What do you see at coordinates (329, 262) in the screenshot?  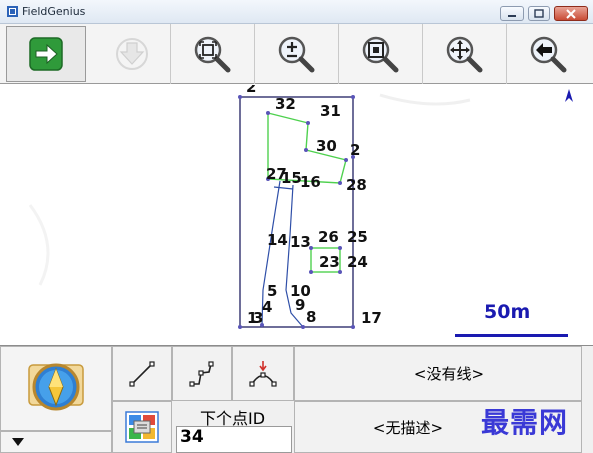 I see `point-label: 23` at bounding box center [329, 262].